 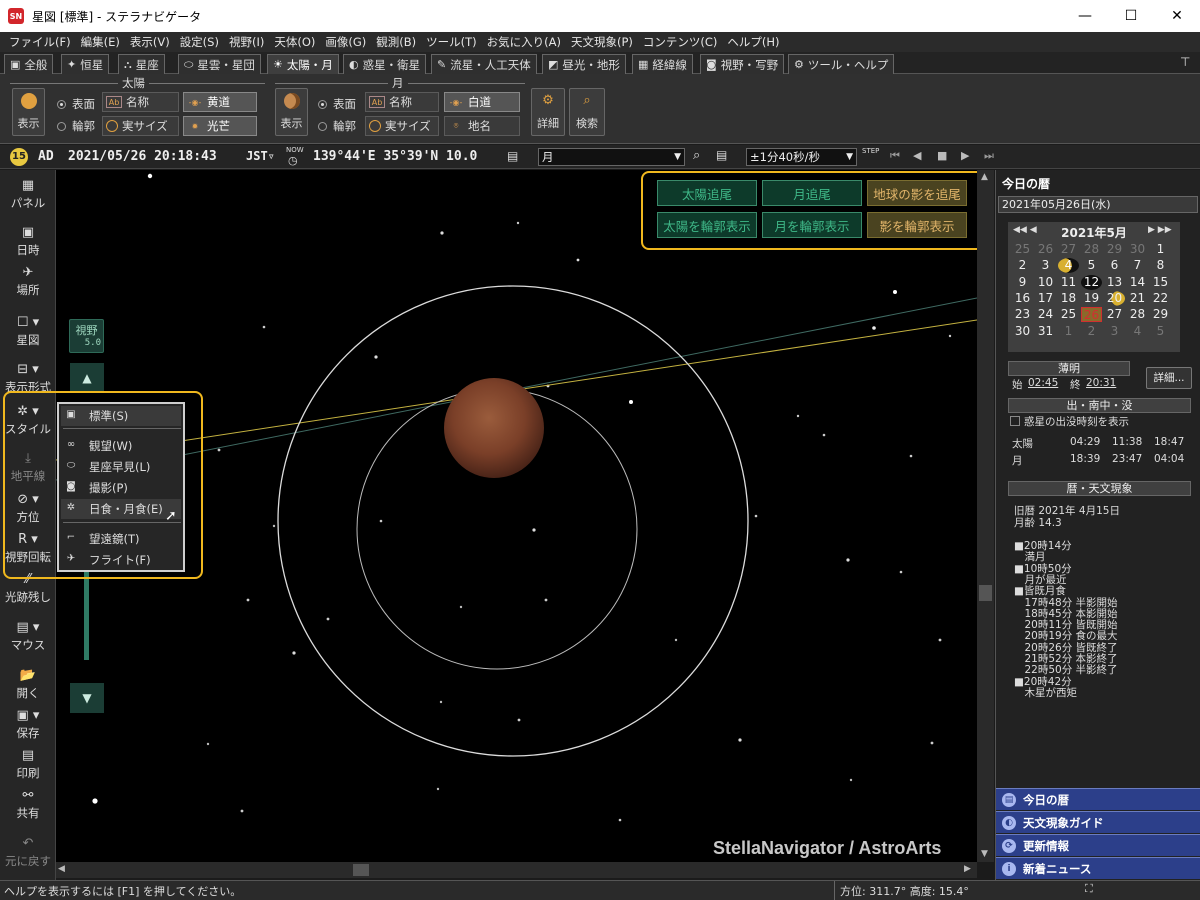 What do you see at coordinates (402, 102) in the screenshot?
I see `moon-name-toggle: Ab 名称` at bounding box center [402, 102].